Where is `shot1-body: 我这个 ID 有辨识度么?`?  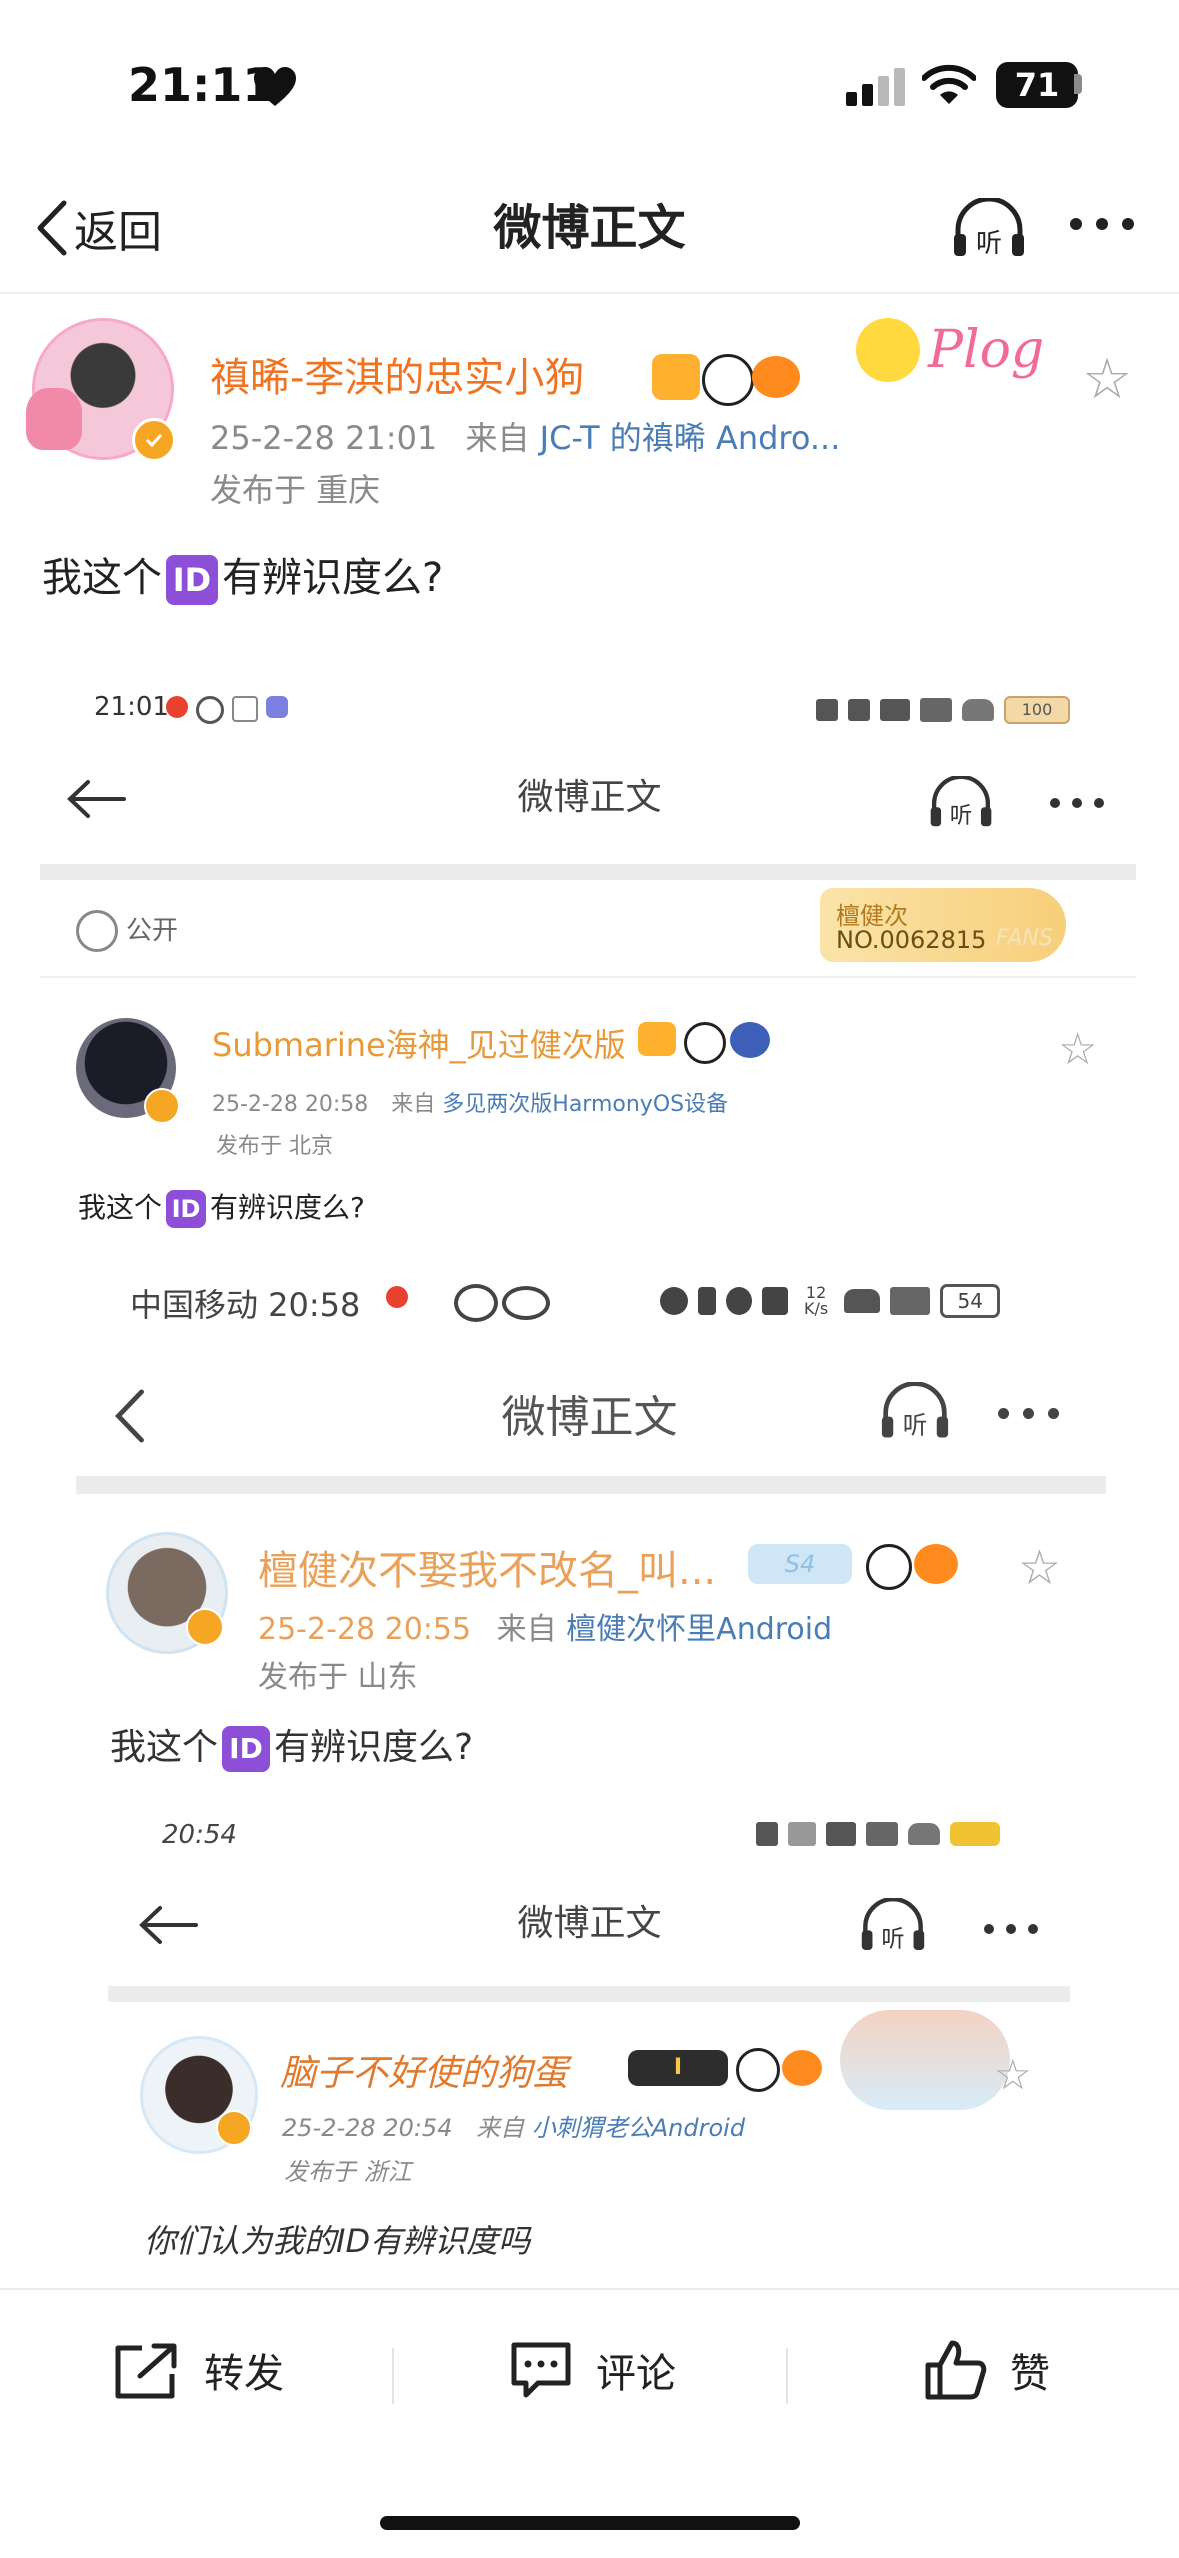 shot1-body: 我这个 ID 有辨识度么? is located at coordinates (221, 1207).